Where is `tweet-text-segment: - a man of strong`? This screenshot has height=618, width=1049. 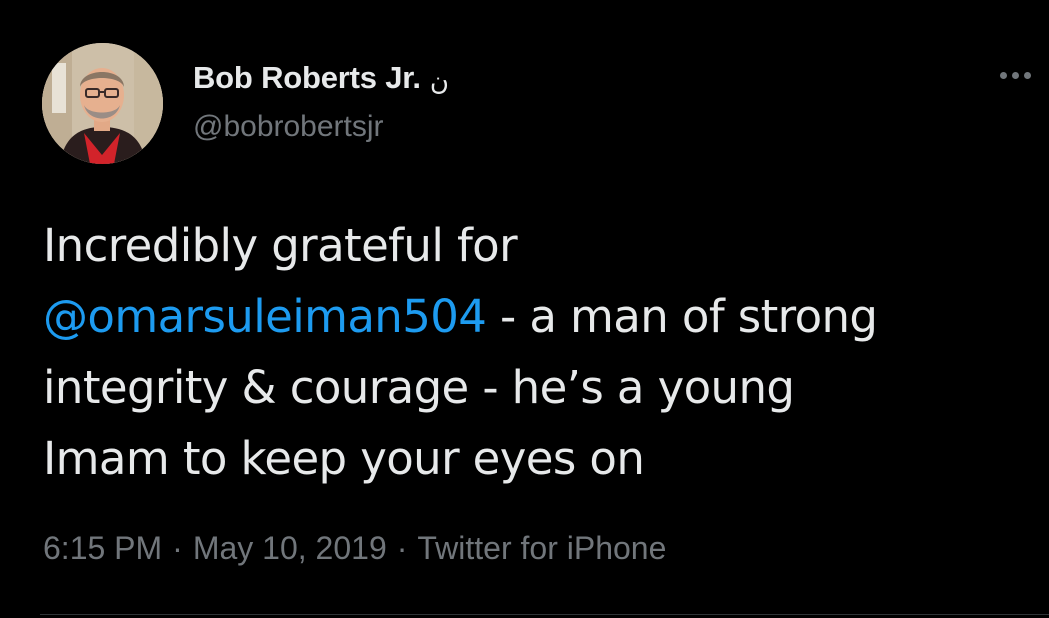
tweet-text-segment: - a man of strong is located at coordinates (682, 316).